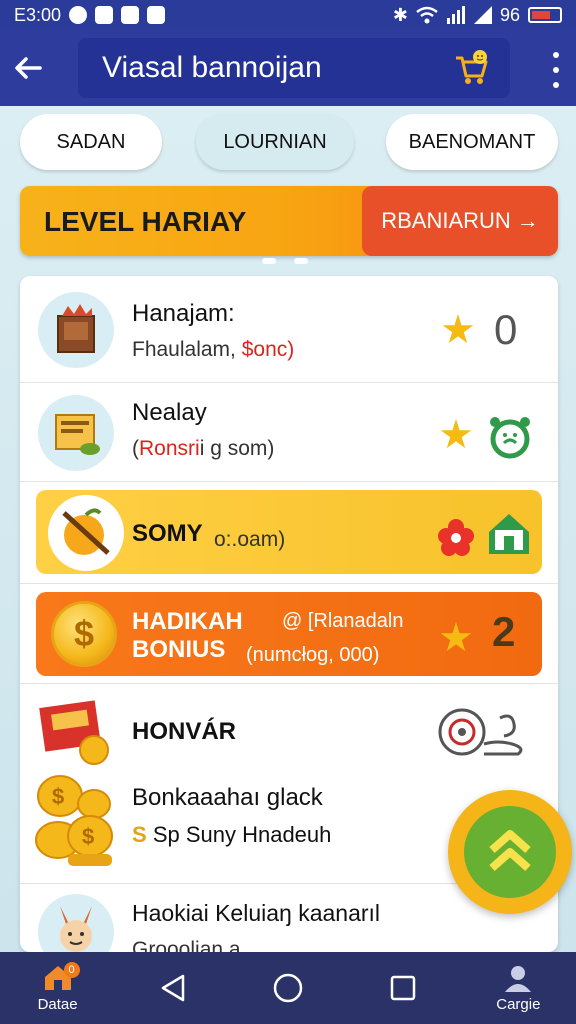  I want to click on shopping-cart-icon, so click(472, 67).